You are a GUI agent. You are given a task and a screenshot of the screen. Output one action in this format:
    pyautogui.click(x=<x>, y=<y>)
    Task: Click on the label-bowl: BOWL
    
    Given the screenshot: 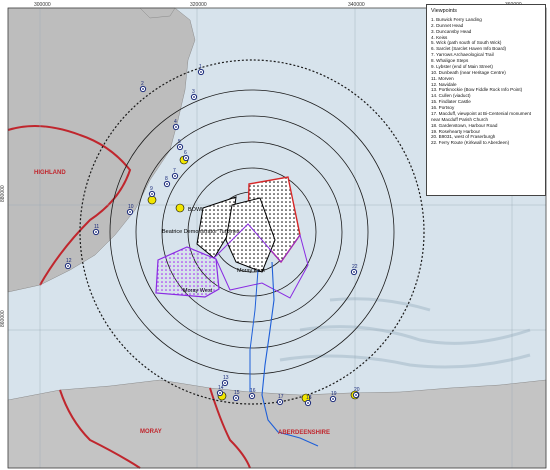 What is the action you would take?
    pyautogui.click(x=196, y=210)
    